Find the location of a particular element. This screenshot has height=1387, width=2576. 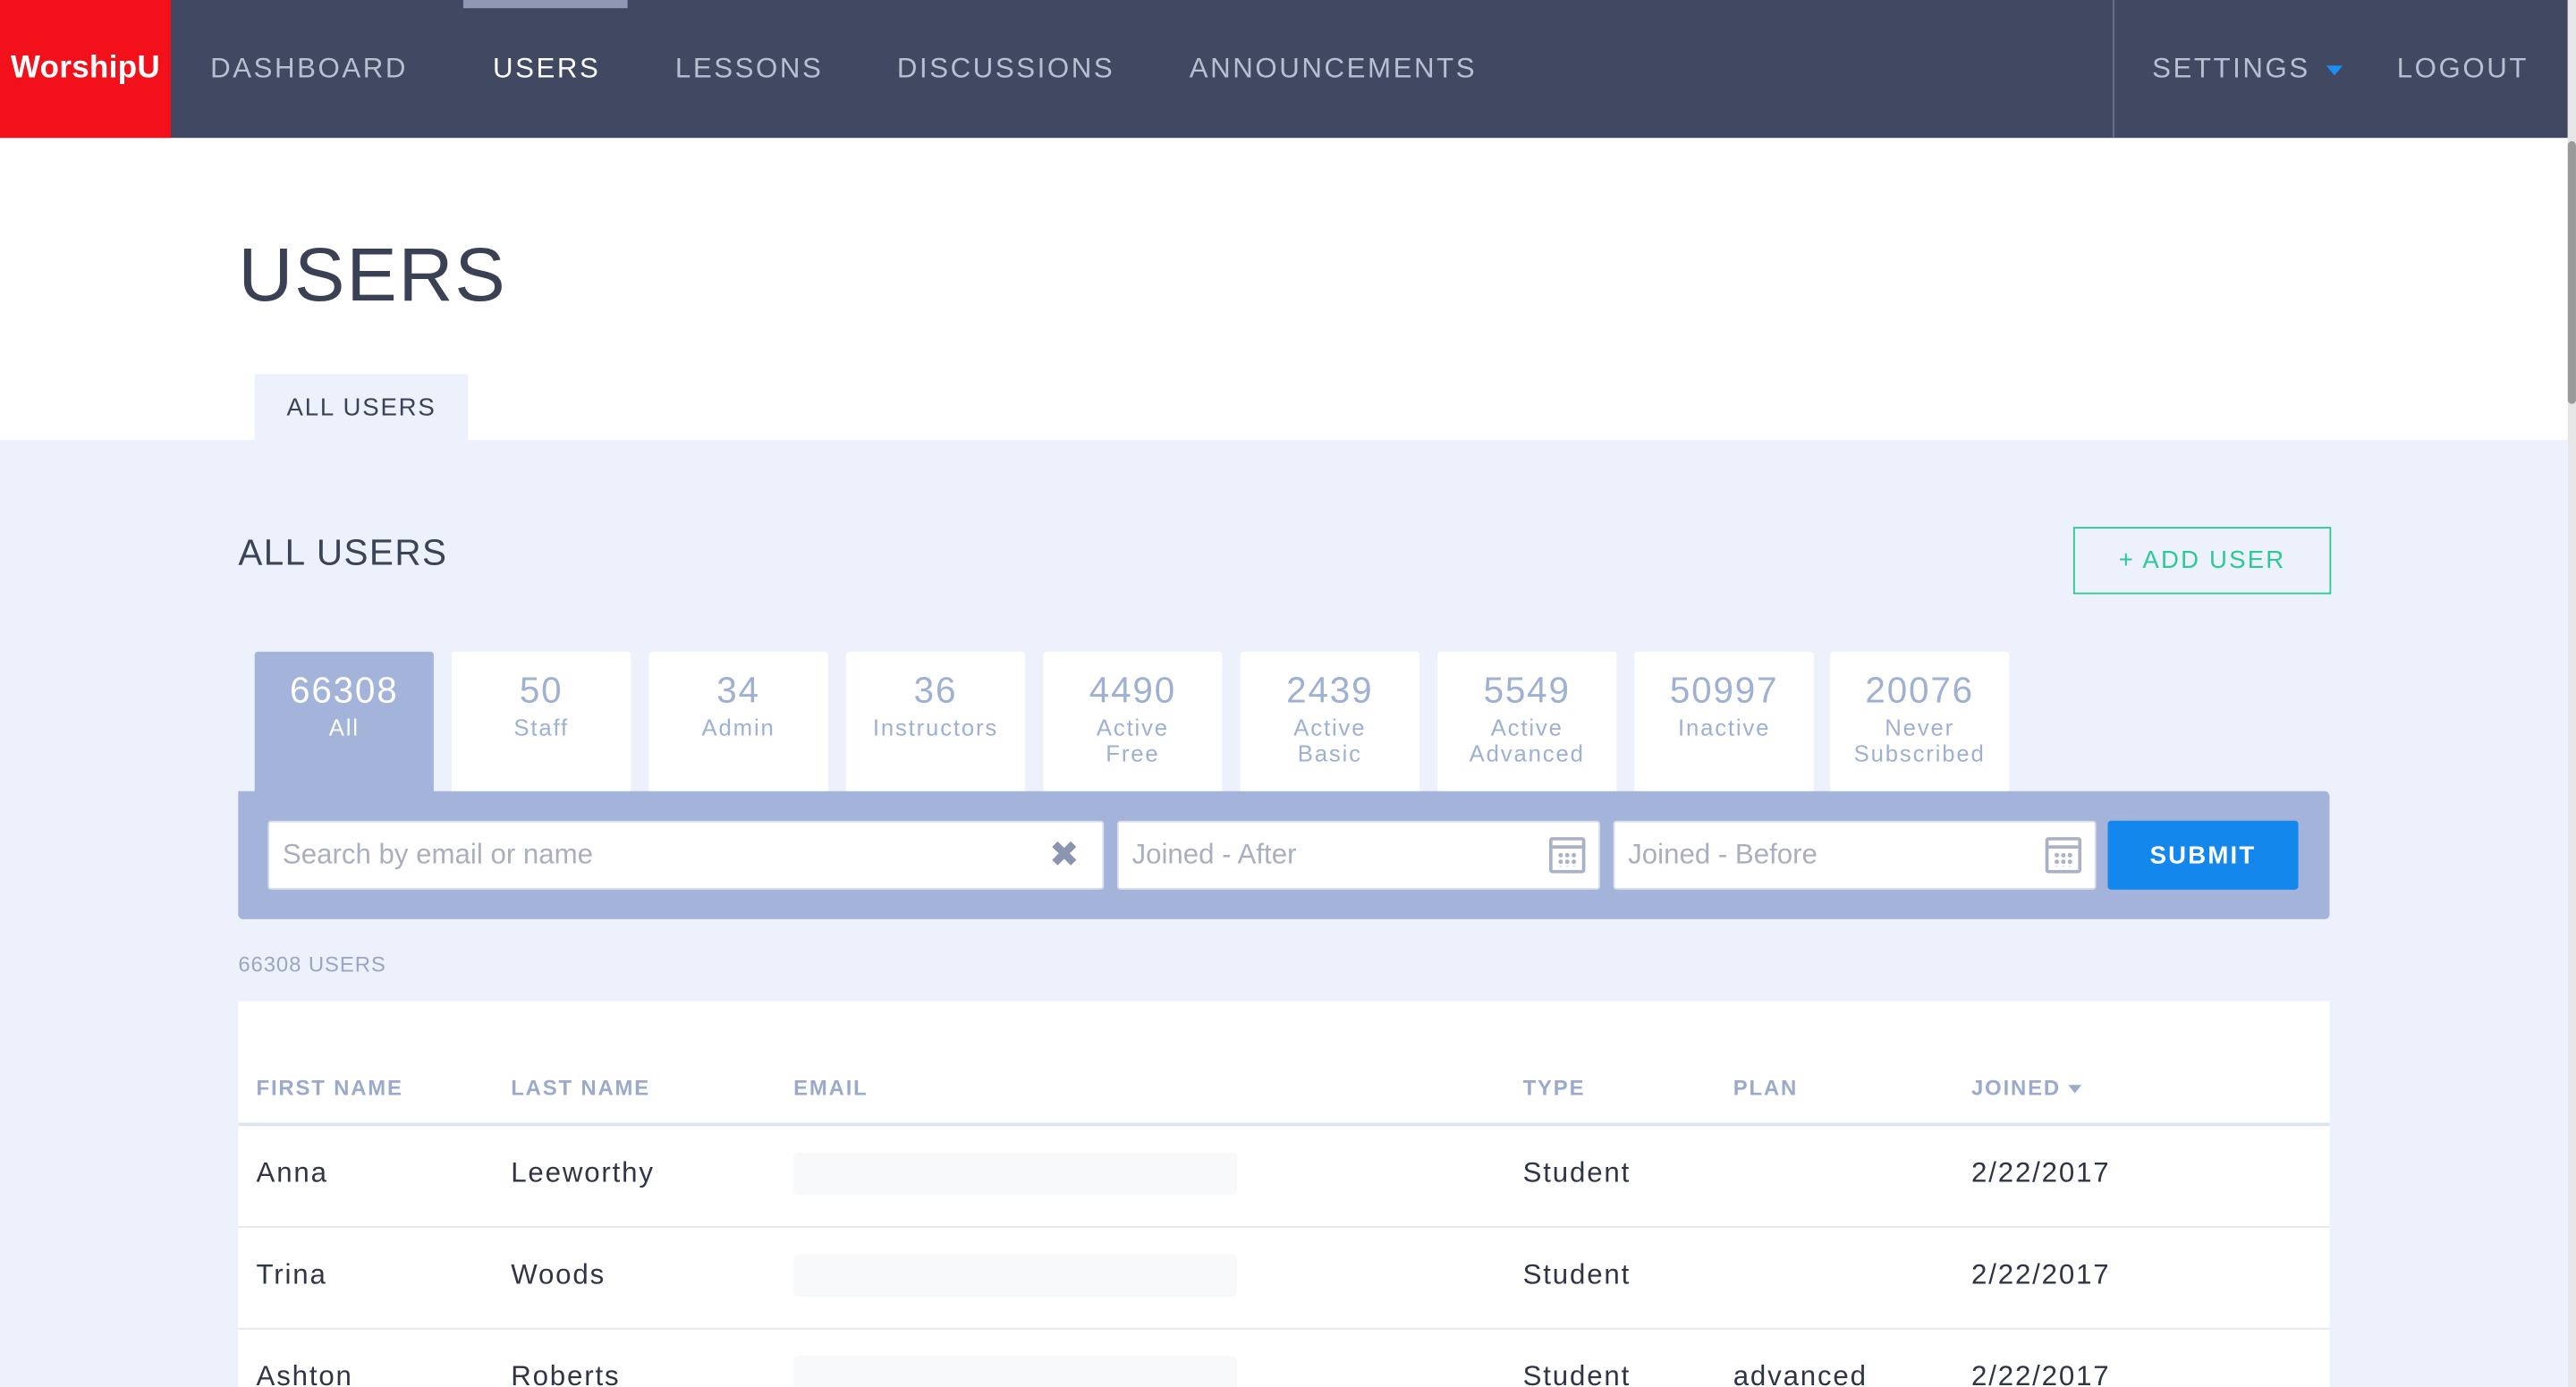

add-user-button: + ADD USER is located at coordinates (2202, 561).